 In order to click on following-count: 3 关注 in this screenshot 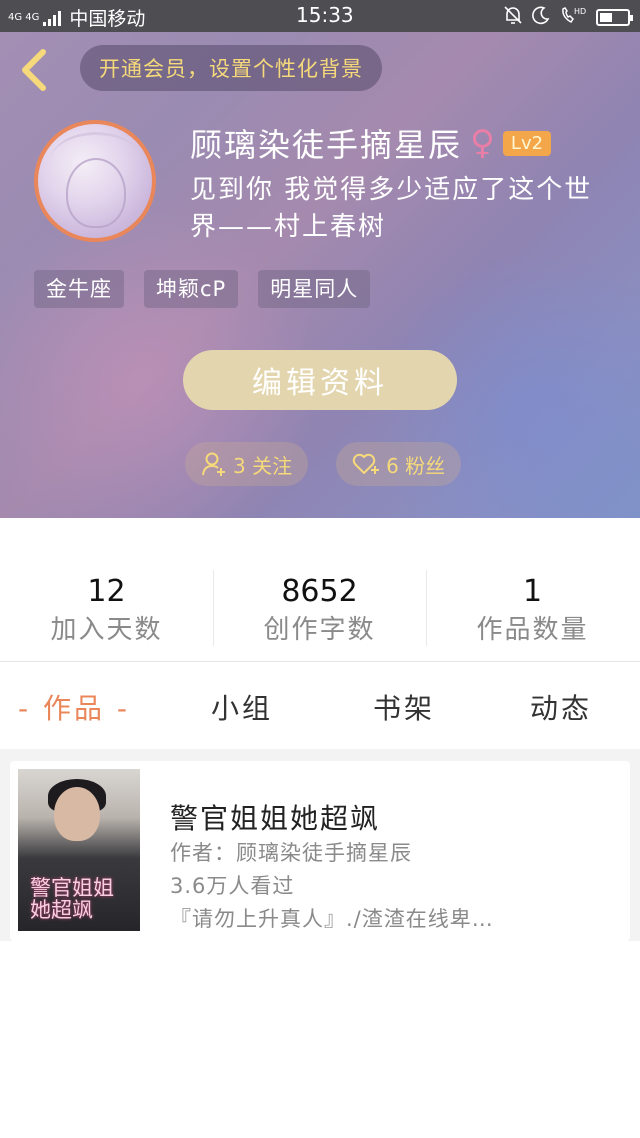, I will do `click(263, 465)`.